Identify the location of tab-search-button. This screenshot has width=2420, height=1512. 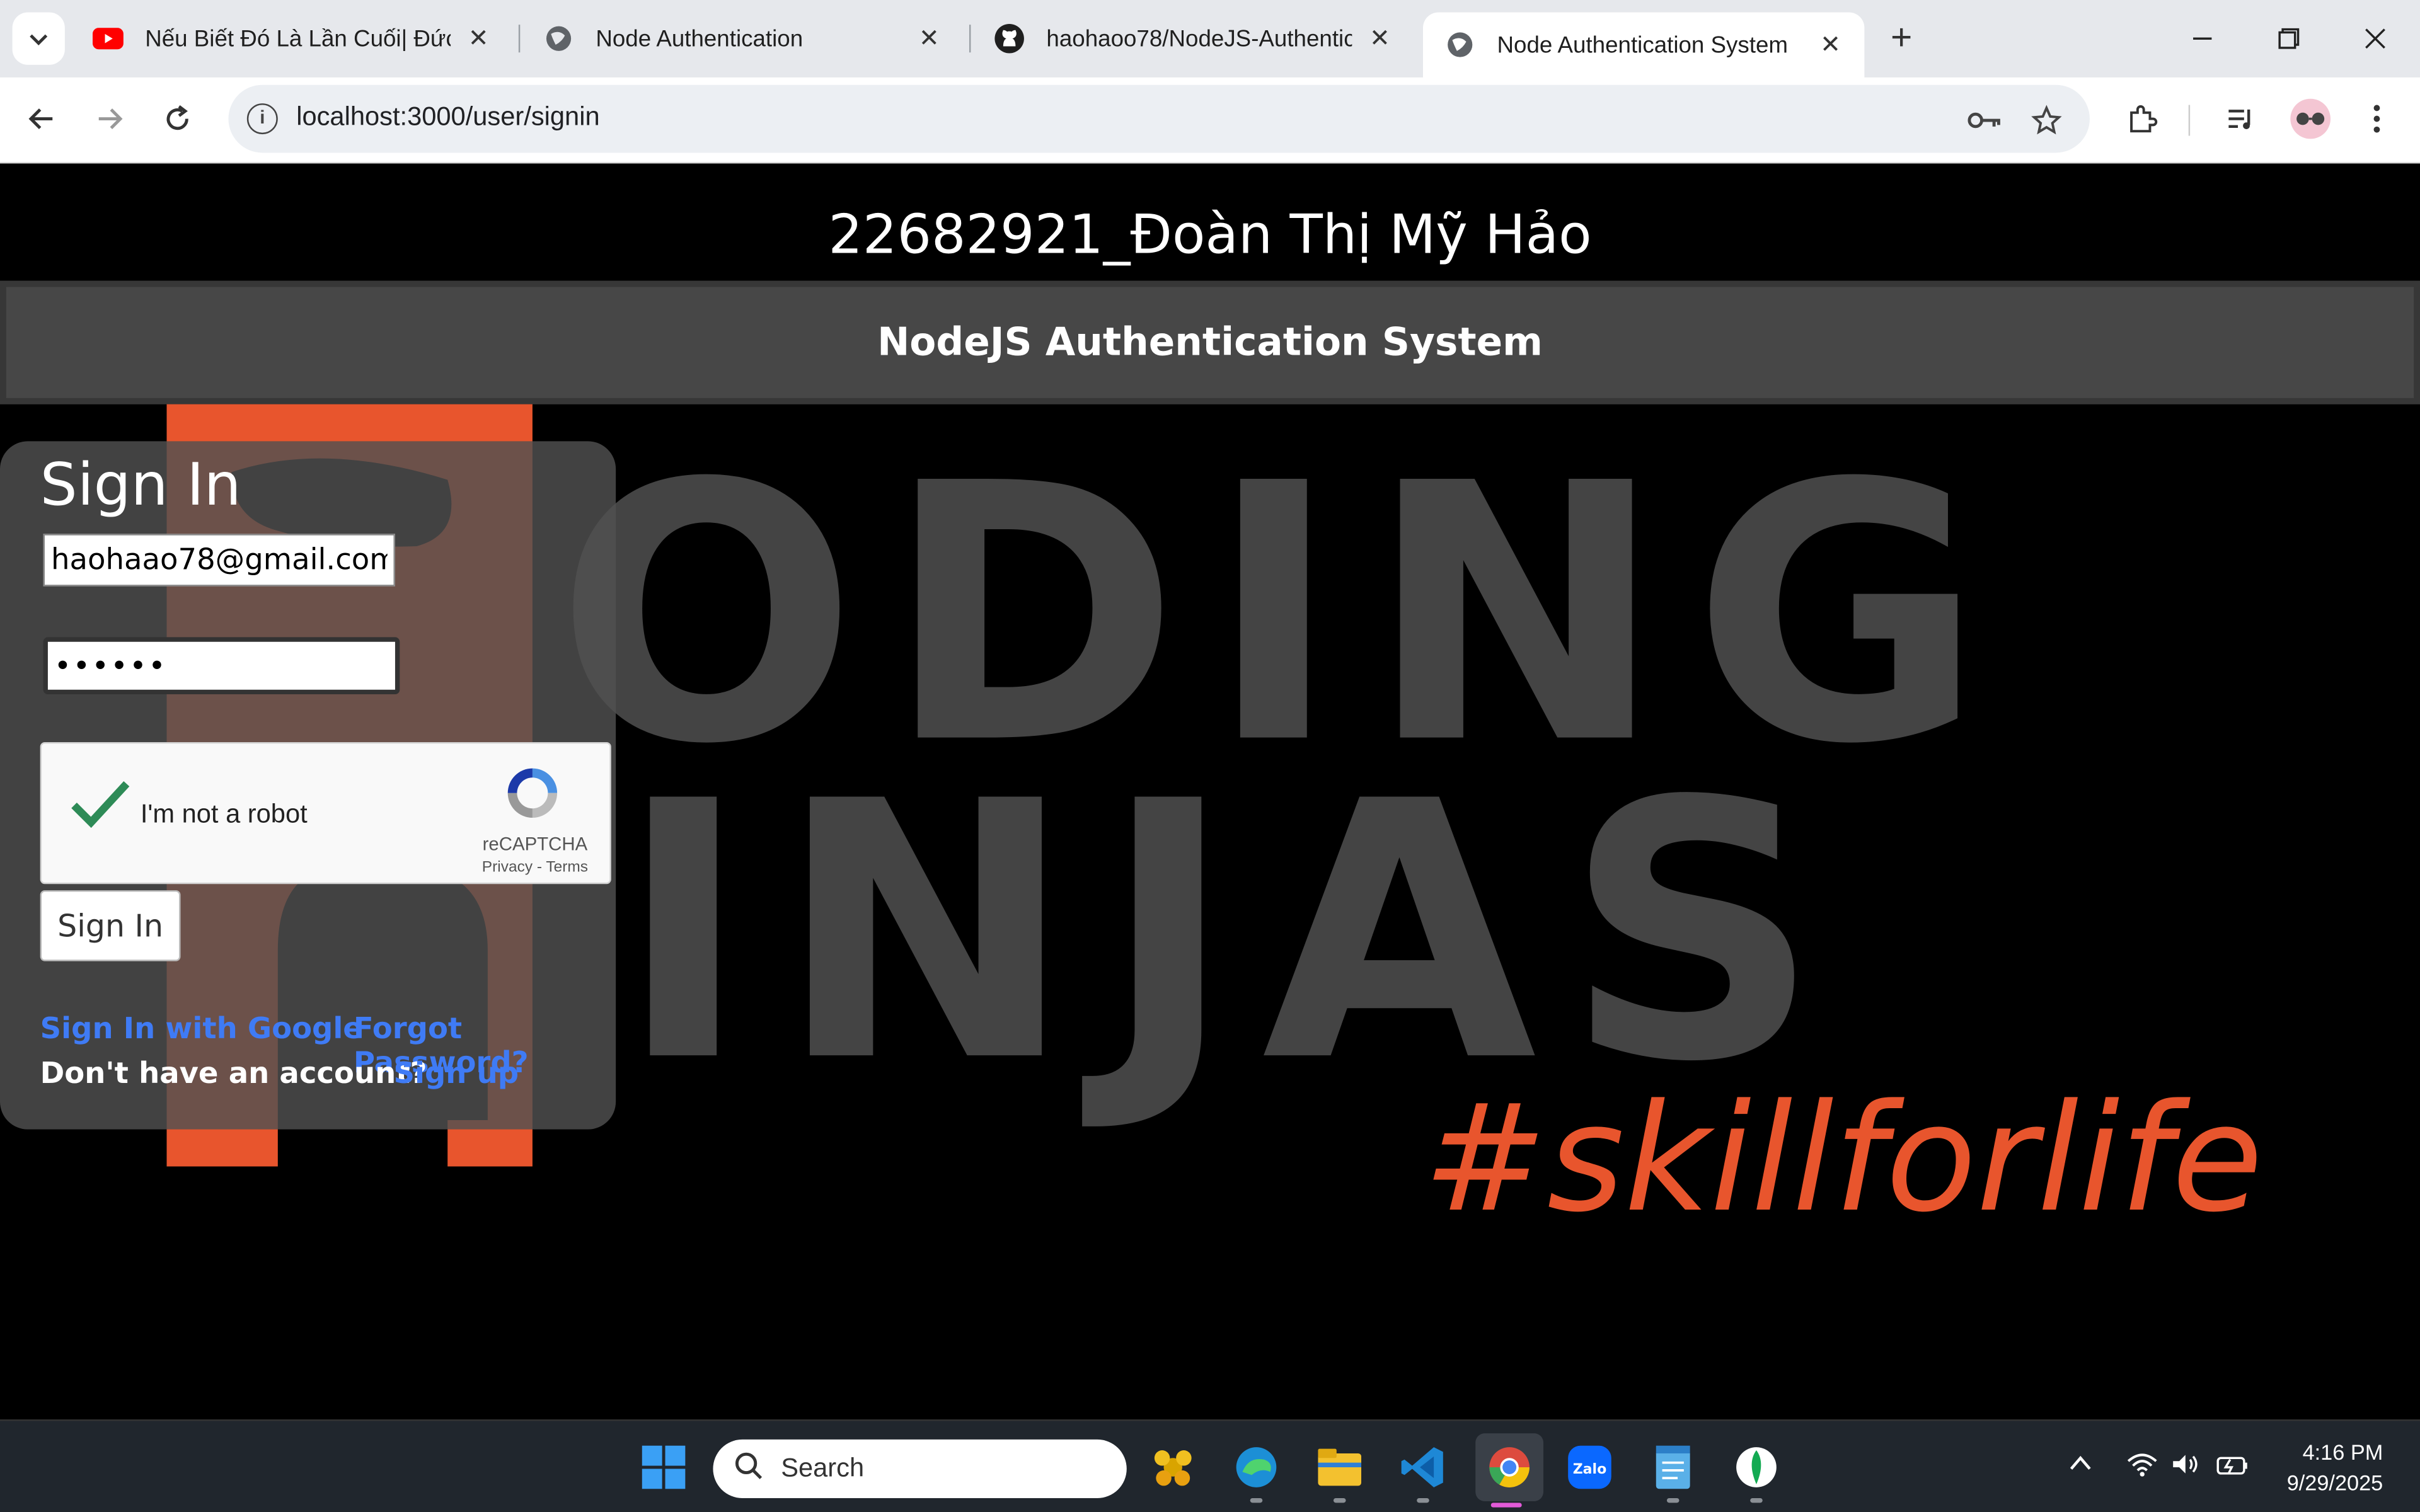
(39, 38).